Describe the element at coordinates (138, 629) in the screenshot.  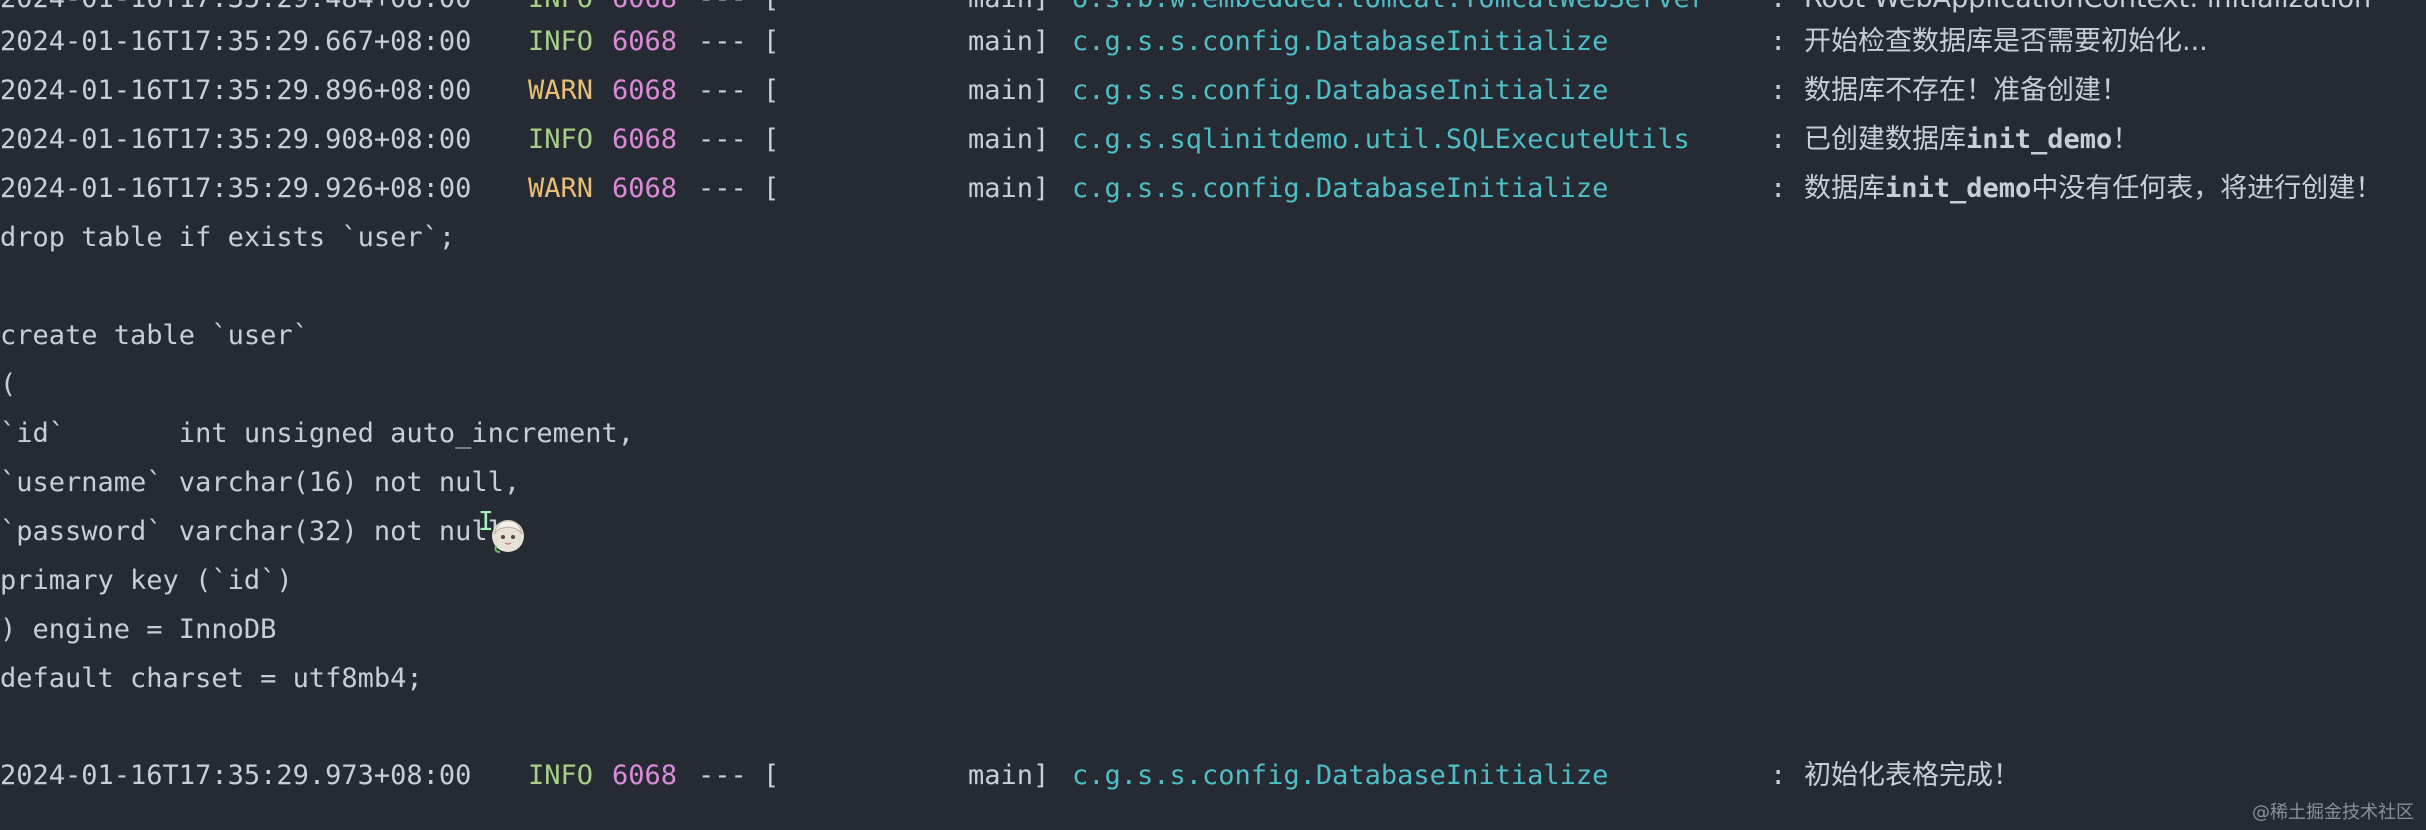
I see `sql-text: ) engine = InnoDB` at that location.